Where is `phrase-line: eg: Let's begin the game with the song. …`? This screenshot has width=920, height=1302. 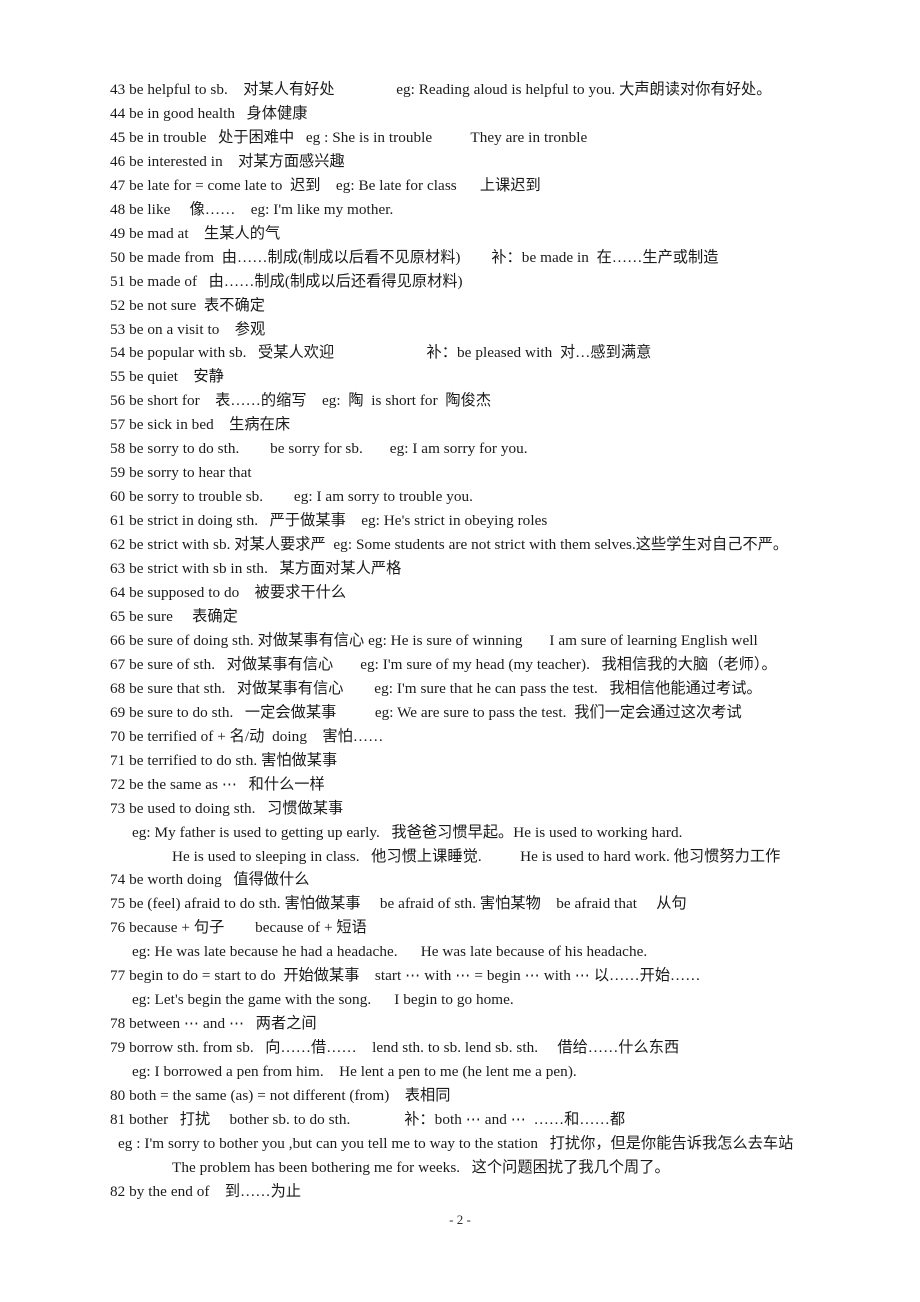 phrase-line: eg: Let's begin the game with the song. … is located at coordinates (323, 1000).